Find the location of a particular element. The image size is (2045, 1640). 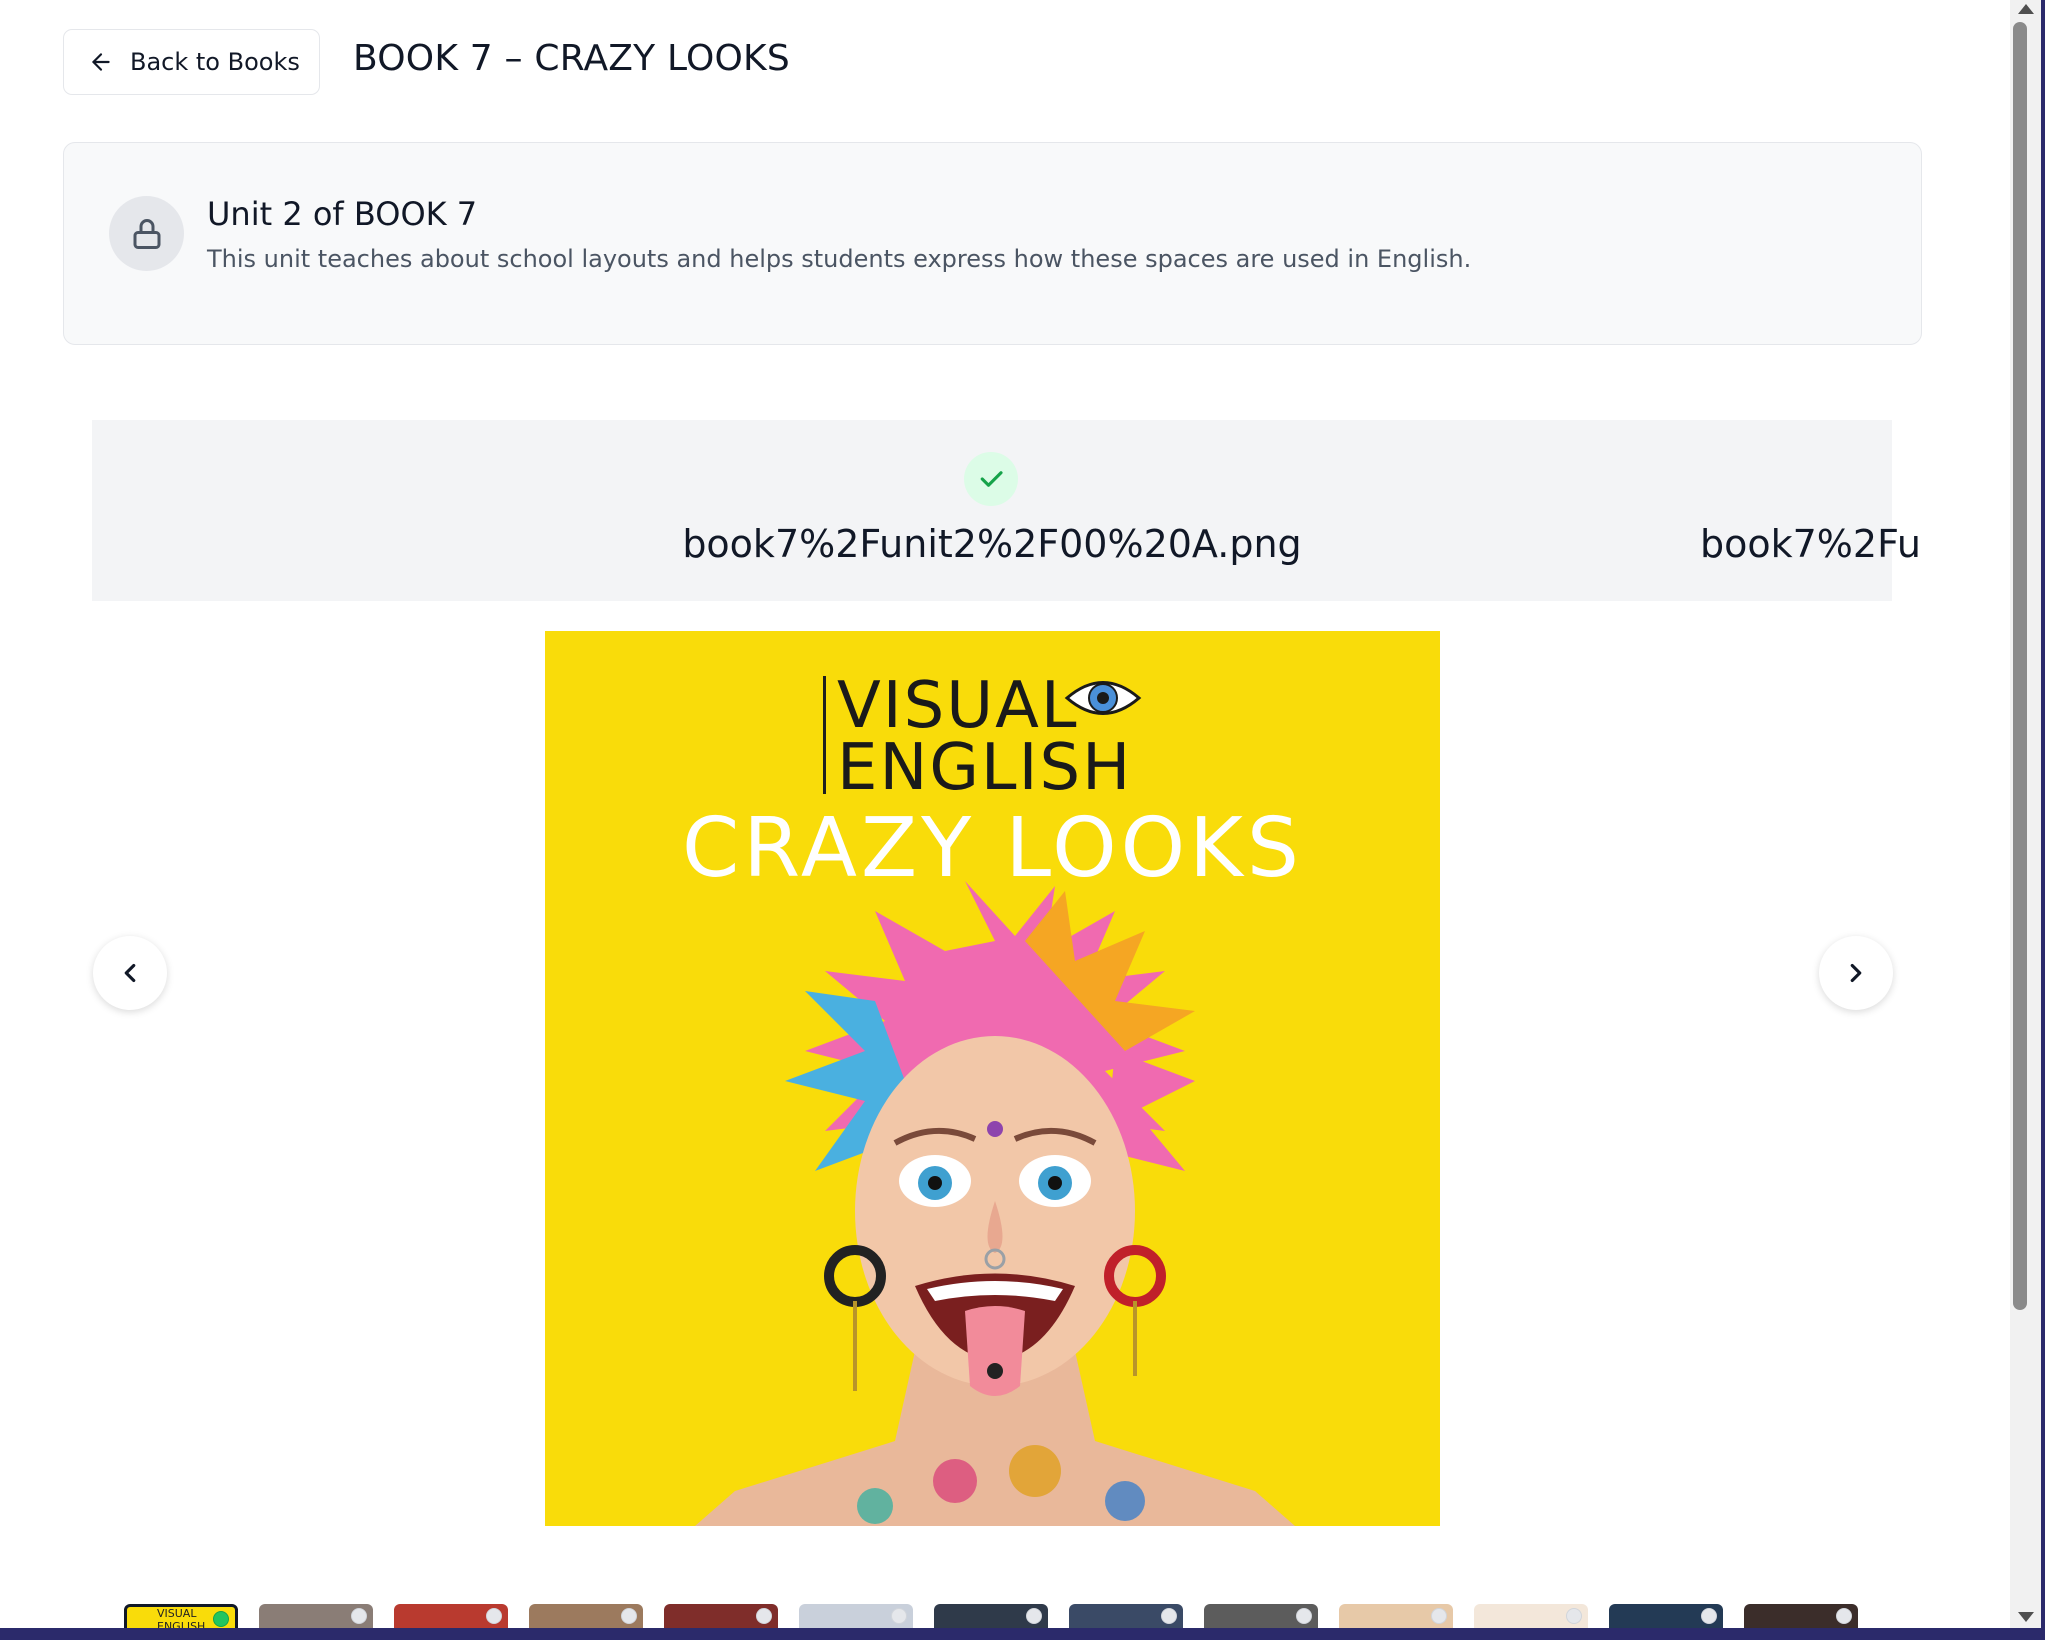

logo-text-english: ENGLISH is located at coordinates (985, 768).